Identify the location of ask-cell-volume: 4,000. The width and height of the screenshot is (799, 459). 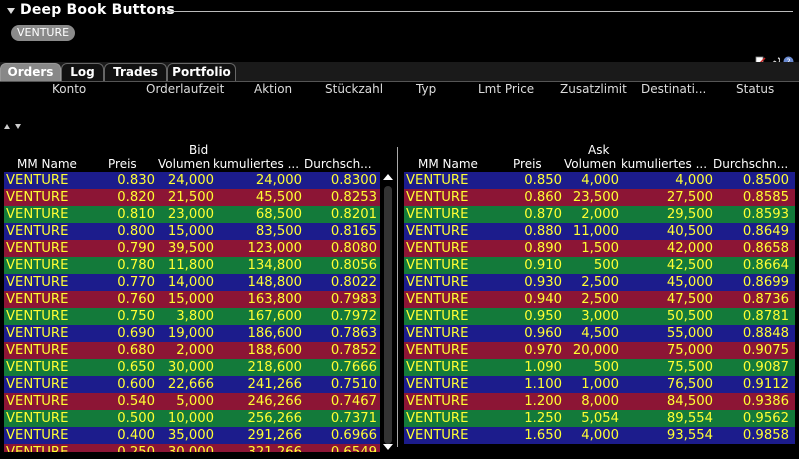
(600, 180).